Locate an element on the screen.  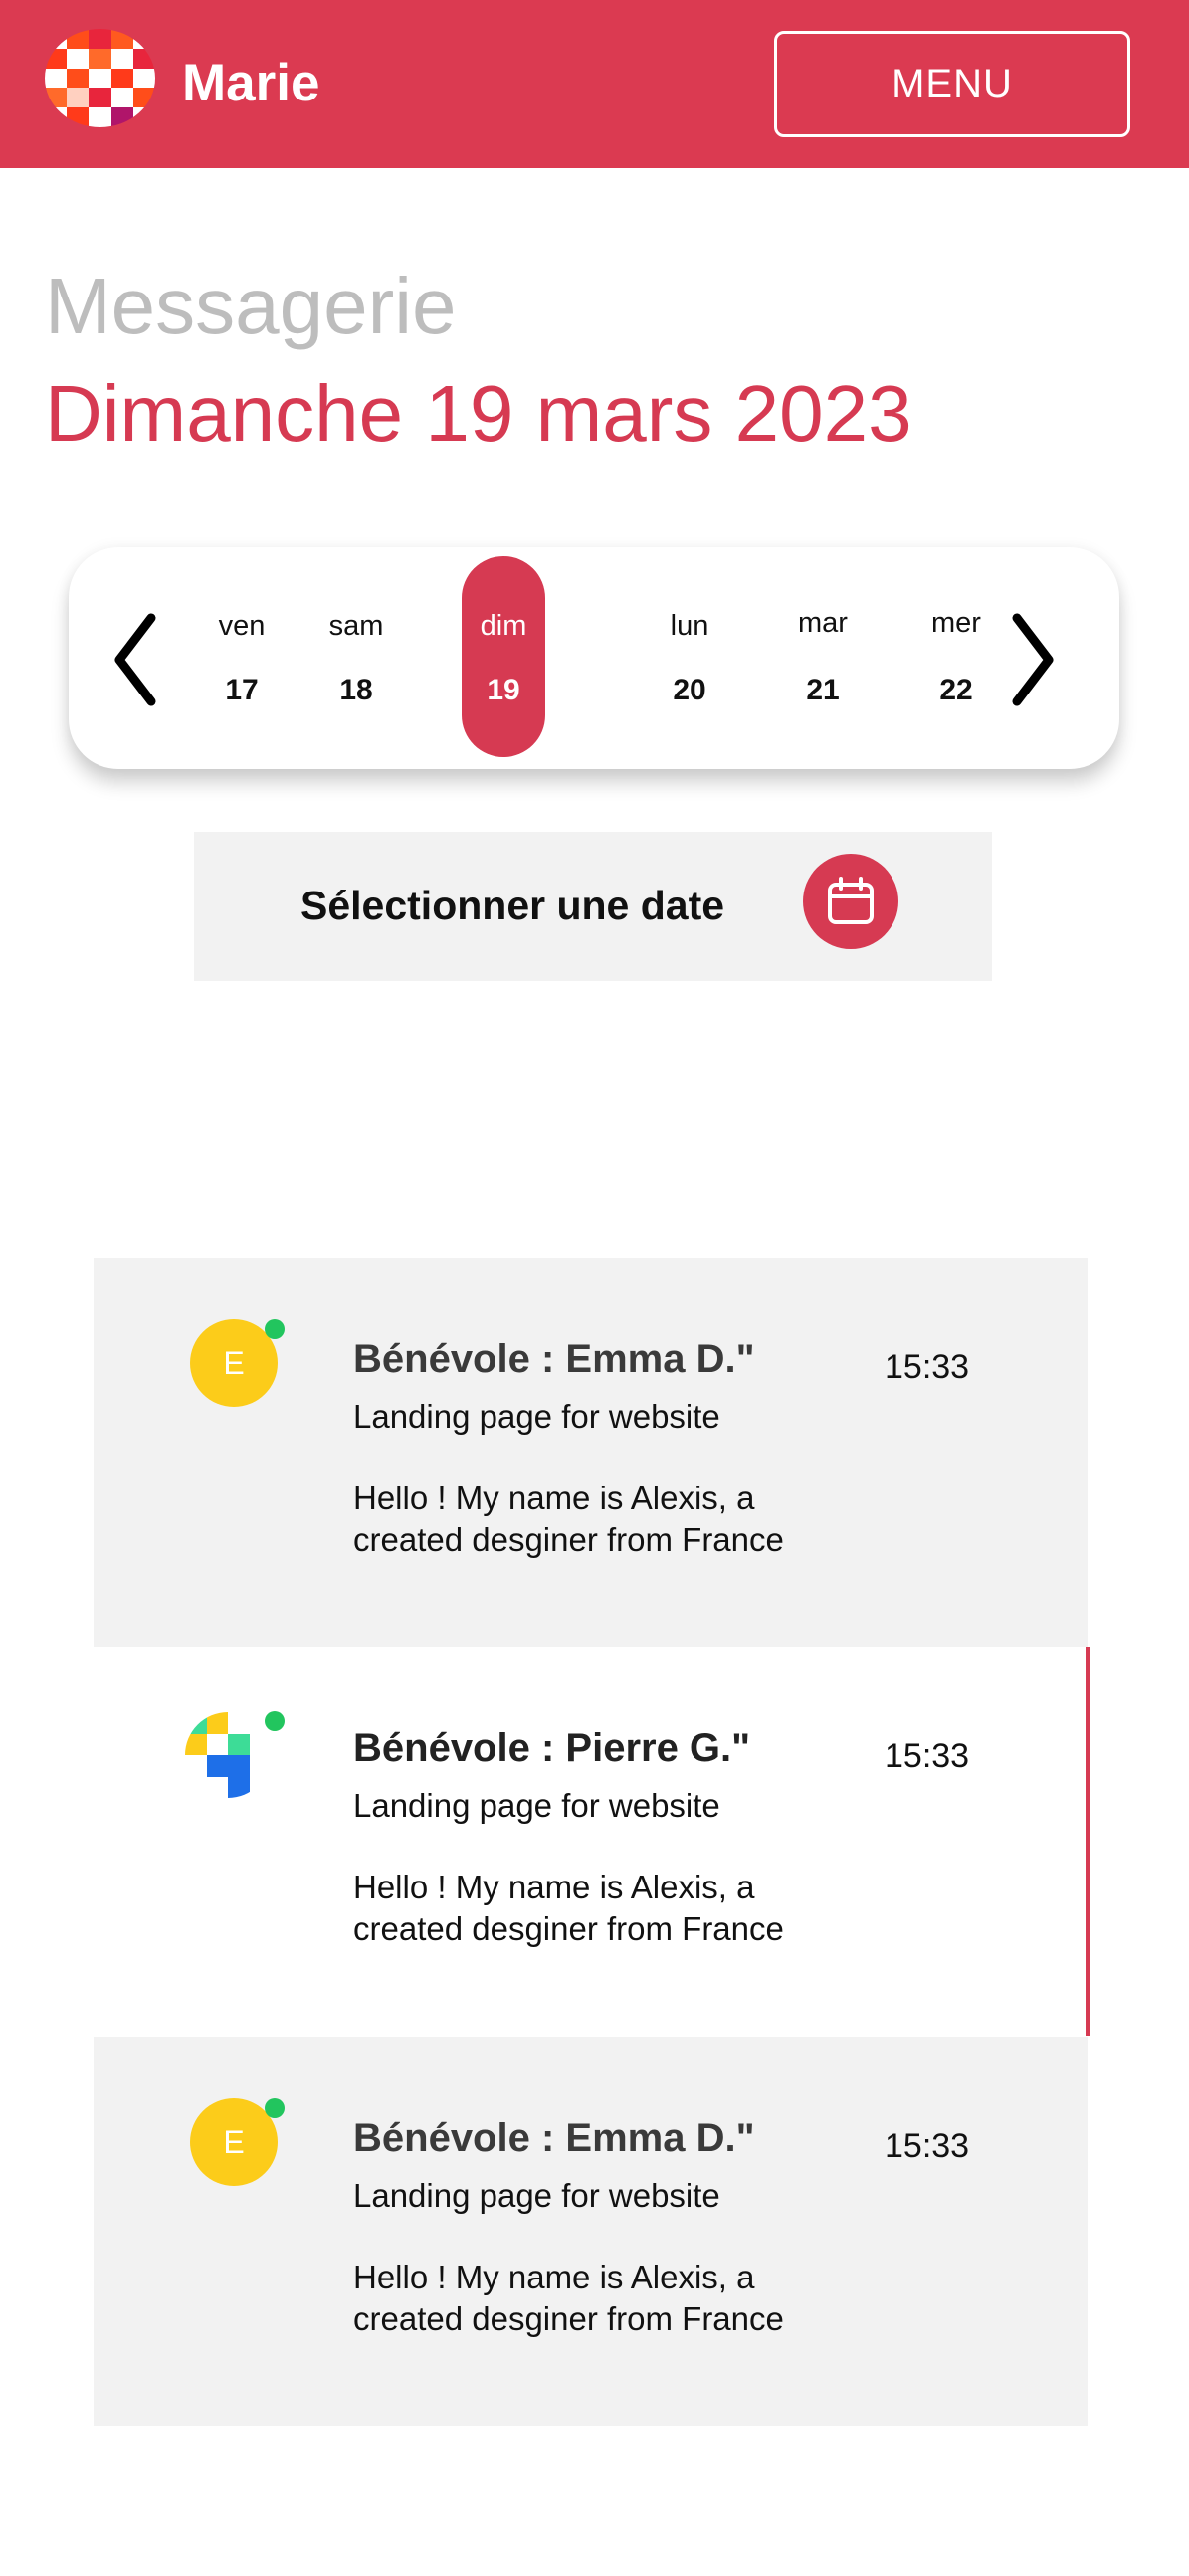
calendar-icon is located at coordinates (850, 901).